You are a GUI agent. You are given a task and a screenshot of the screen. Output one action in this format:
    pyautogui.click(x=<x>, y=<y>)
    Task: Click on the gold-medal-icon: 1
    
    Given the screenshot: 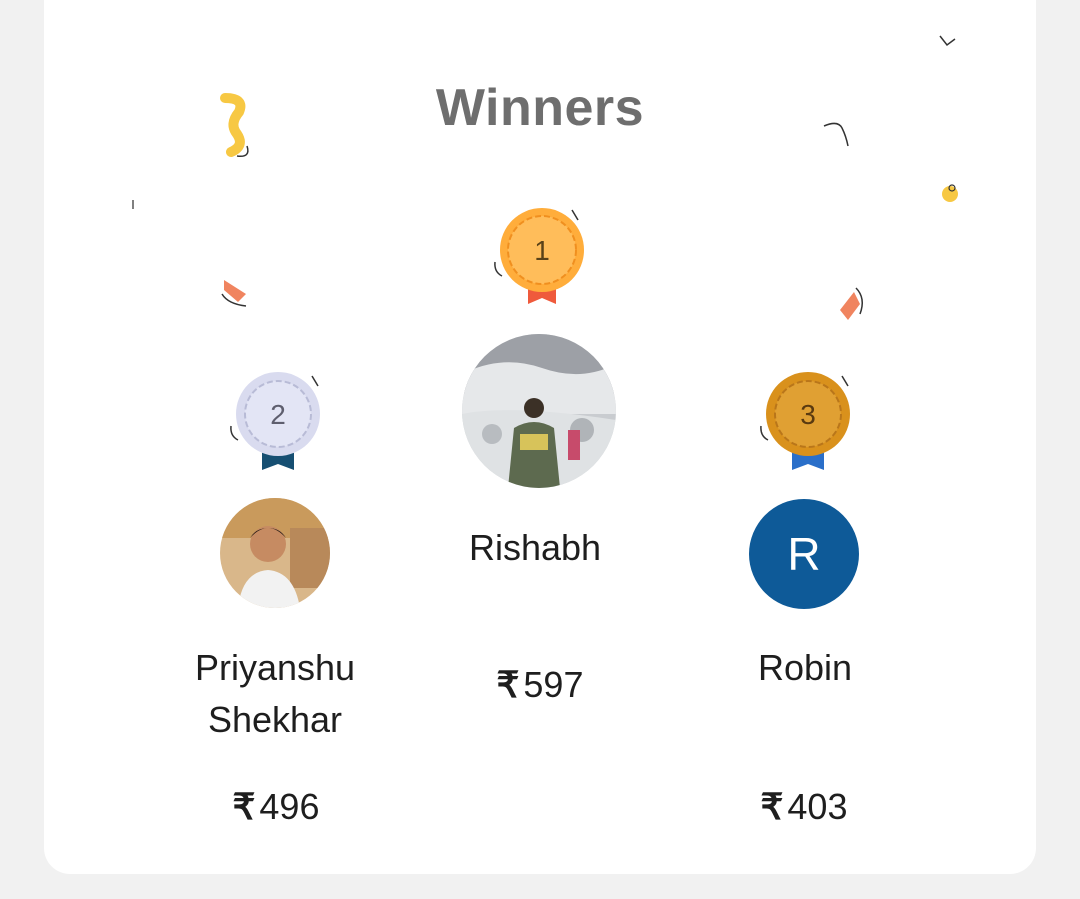 What is the action you would take?
    pyautogui.click(x=539, y=256)
    